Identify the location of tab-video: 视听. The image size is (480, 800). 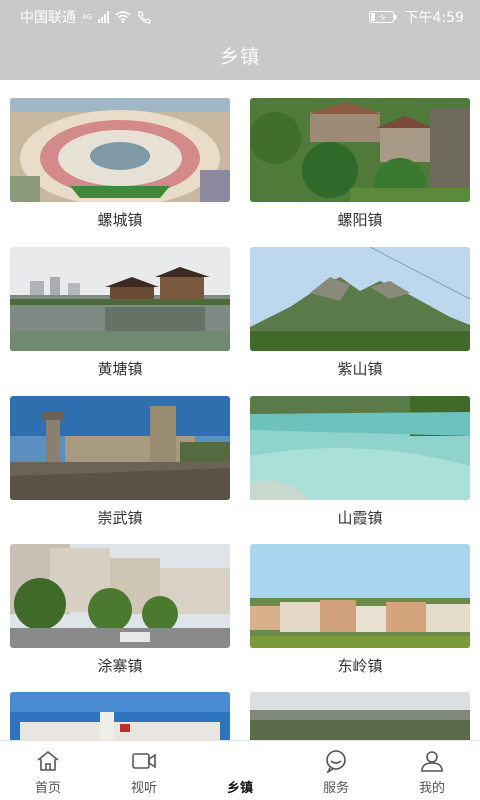
(144, 770).